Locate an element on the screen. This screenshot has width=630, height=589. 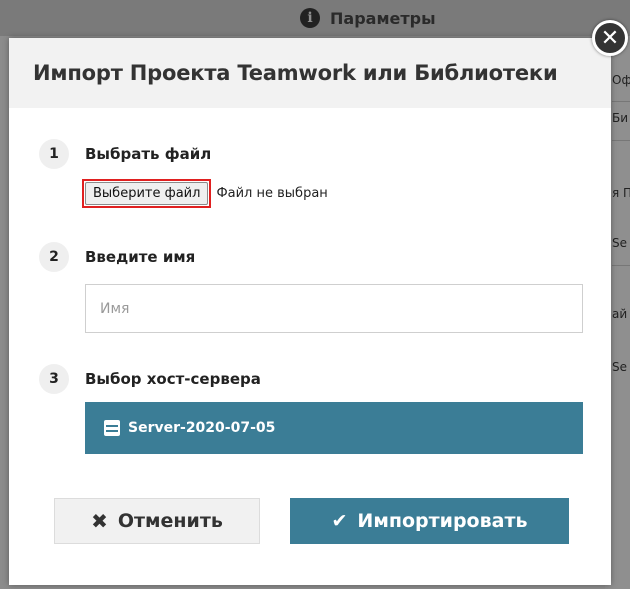
step-choose-file: 1 Выбрать файл is located at coordinates (125, 154).